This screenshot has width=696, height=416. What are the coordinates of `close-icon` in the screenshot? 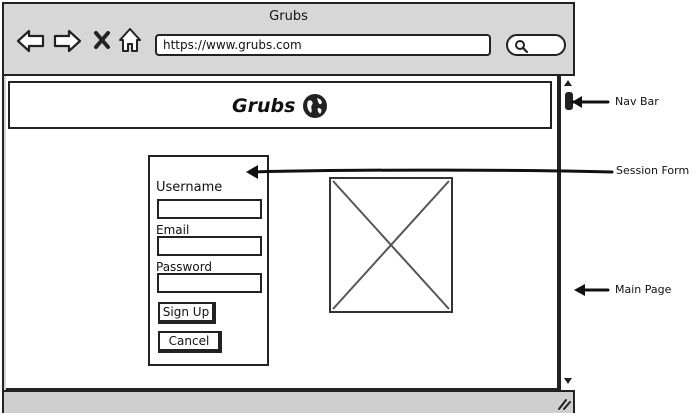 It's located at (102, 40).